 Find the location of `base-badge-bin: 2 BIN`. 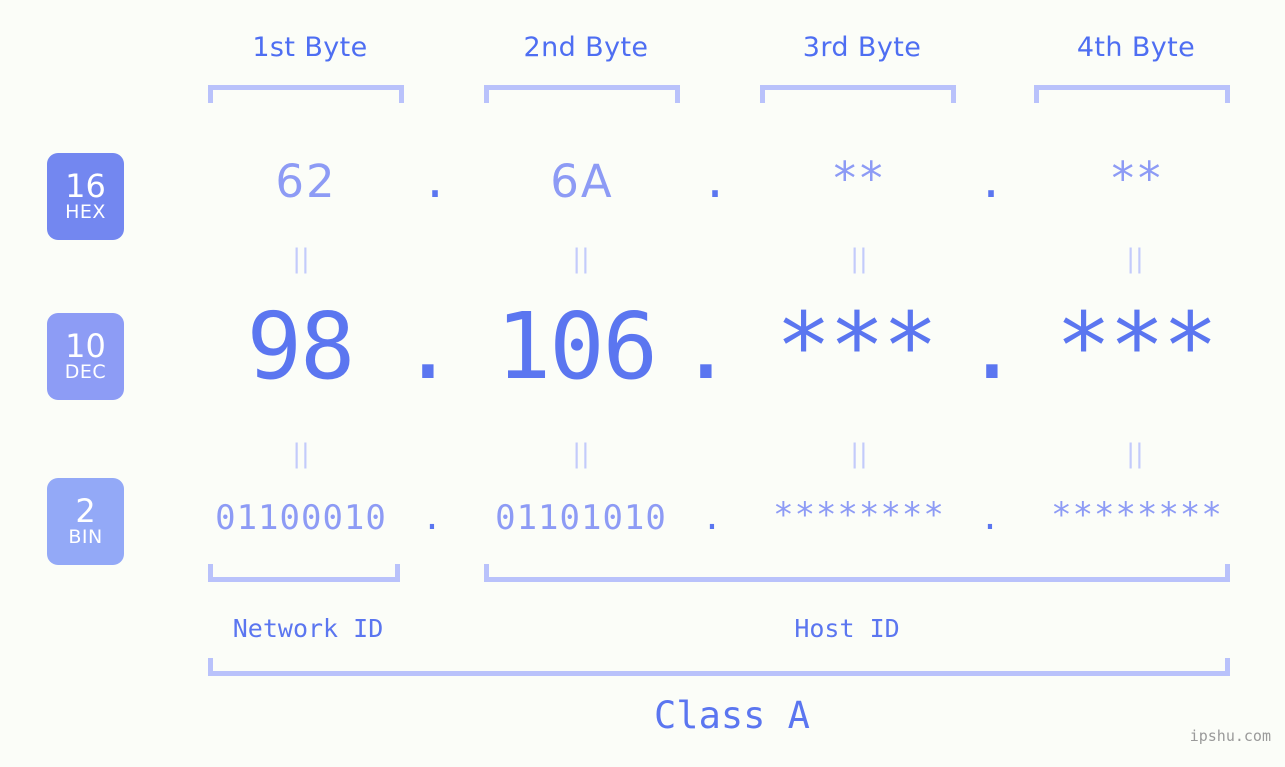

base-badge-bin: 2 BIN is located at coordinates (85, 521).